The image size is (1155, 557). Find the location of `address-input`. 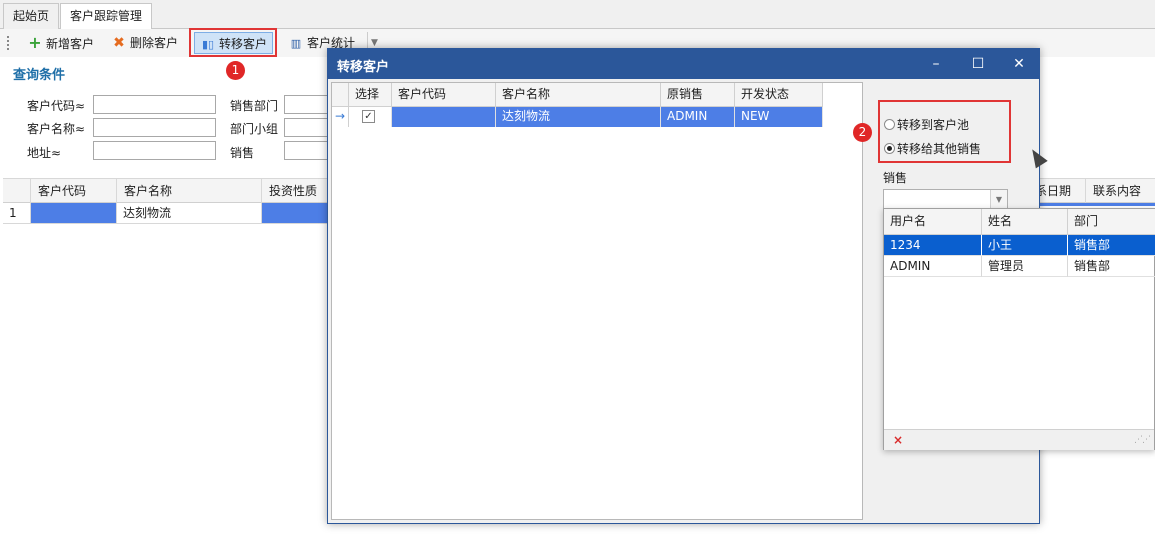

address-input is located at coordinates (154, 150).